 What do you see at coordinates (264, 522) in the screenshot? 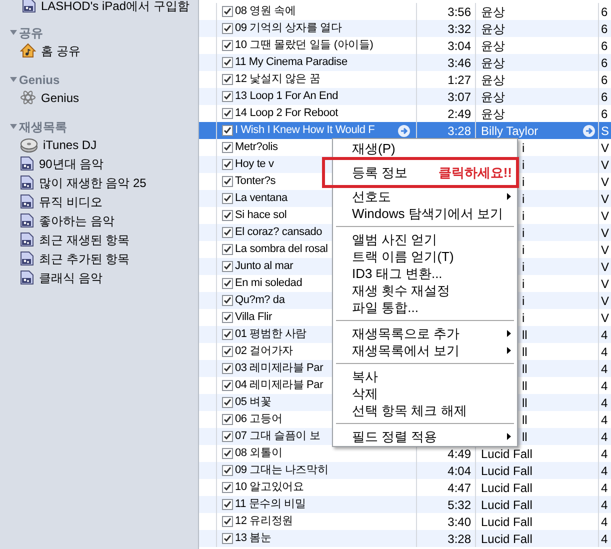
I see `track-name: 12 유리정원` at bounding box center [264, 522].